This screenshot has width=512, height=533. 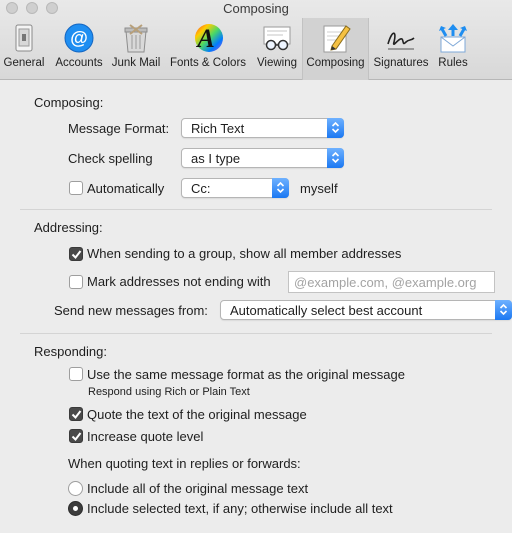 I want to click on mark-addresses-field, so click(x=391, y=282).